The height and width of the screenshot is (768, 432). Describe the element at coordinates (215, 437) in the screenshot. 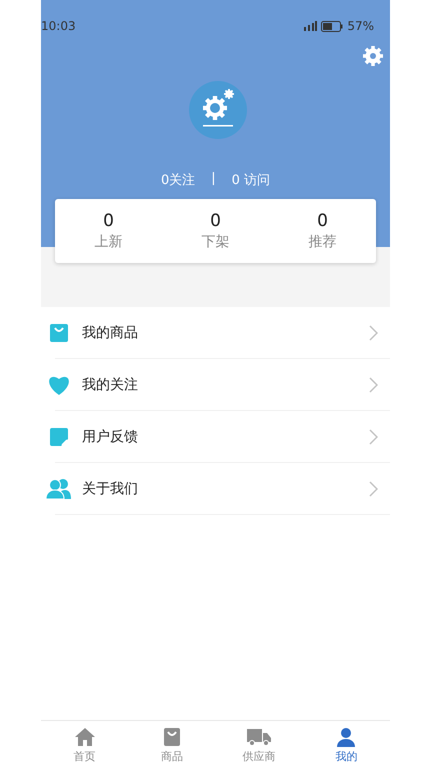

I see `menu-item: 用户反馈` at that location.